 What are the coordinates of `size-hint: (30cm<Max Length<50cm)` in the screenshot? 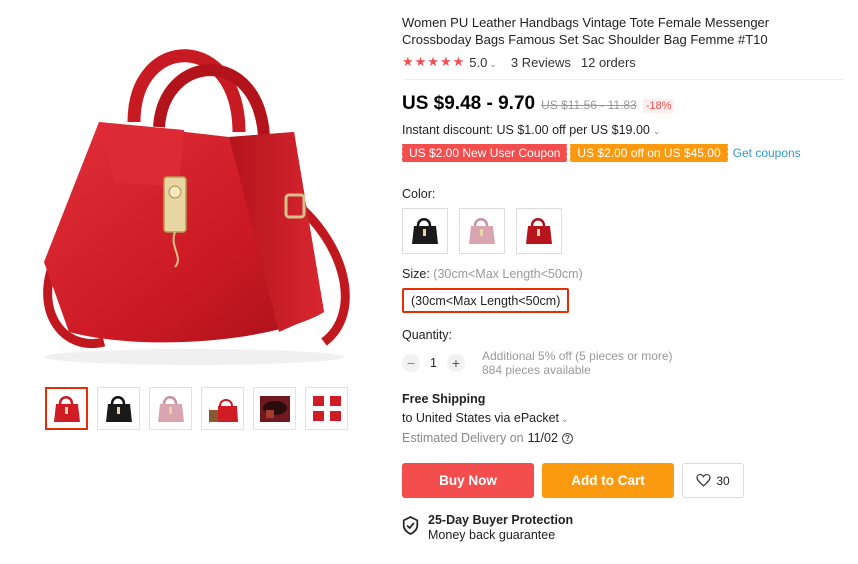 It's located at (508, 274).